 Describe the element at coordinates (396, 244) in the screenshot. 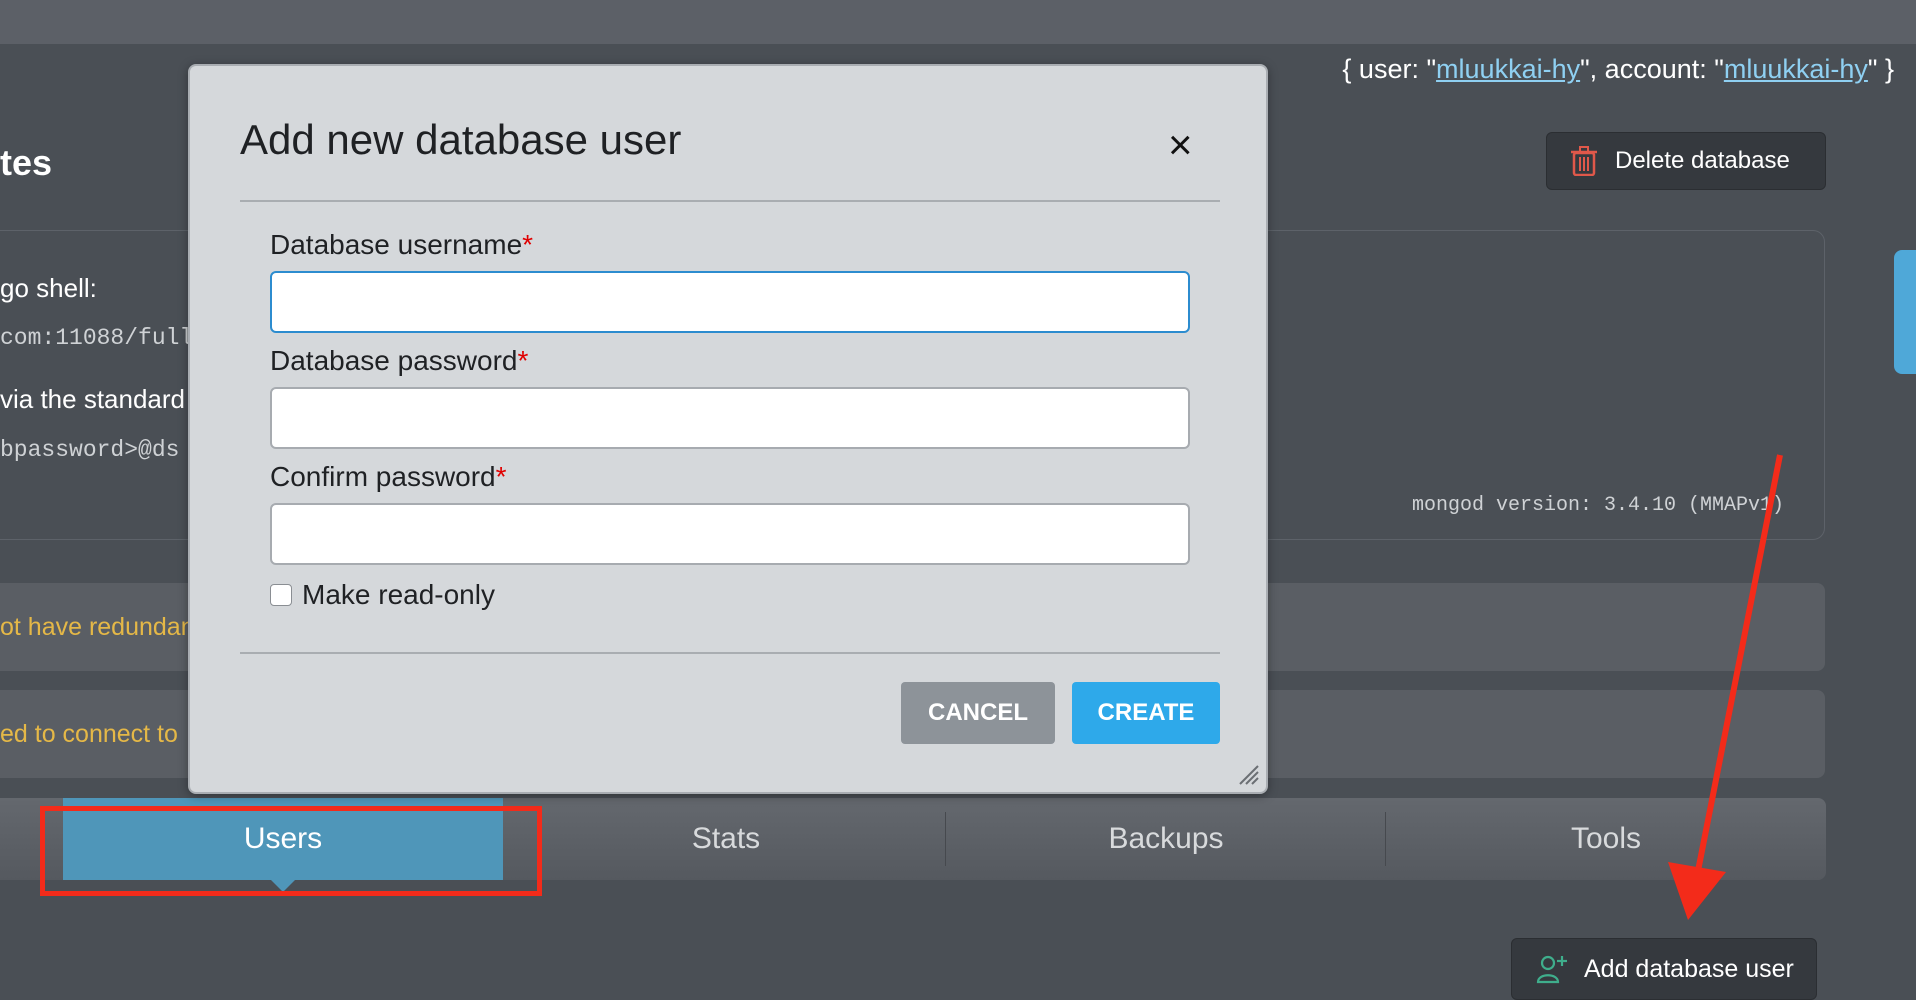

I see `username-label-text: Database username` at that location.